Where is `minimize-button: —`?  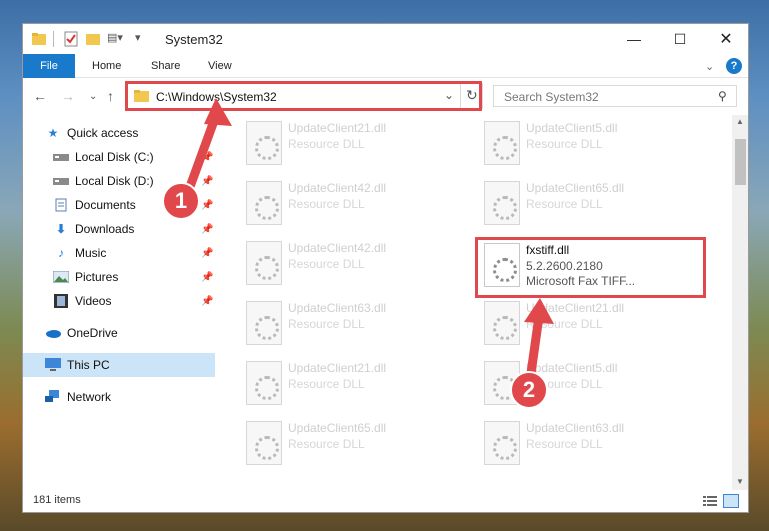 minimize-button: — is located at coordinates (634, 39).